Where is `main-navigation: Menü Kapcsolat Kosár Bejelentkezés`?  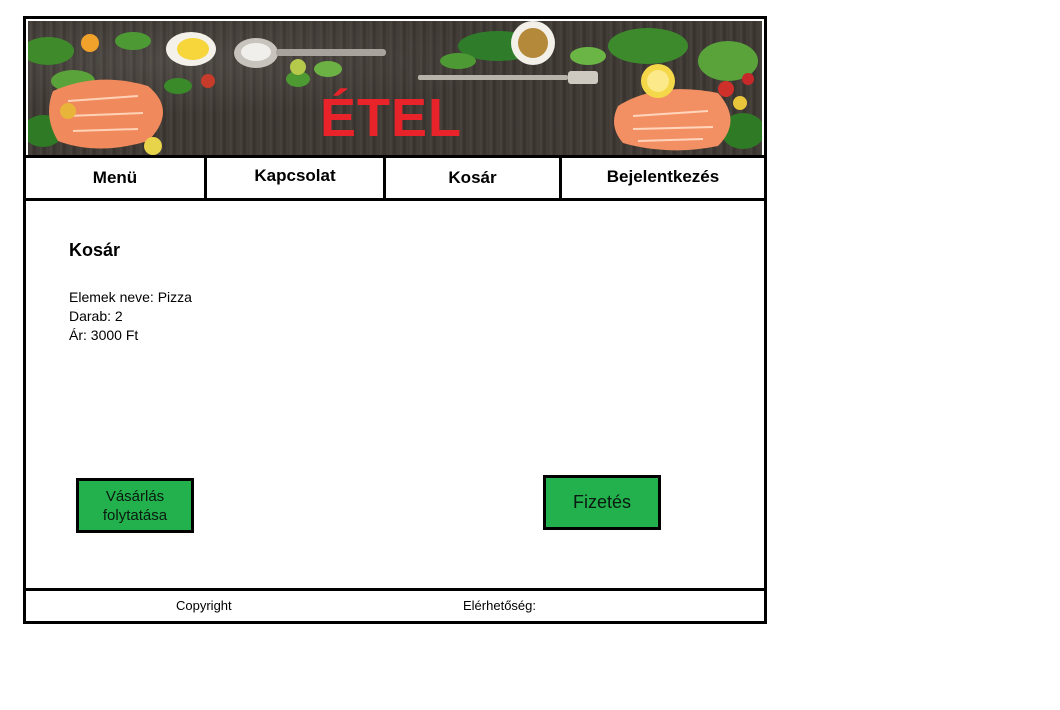
main-navigation: Menü Kapcsolat Kosár Bejelentkezés is located at coordinates (395, 178).